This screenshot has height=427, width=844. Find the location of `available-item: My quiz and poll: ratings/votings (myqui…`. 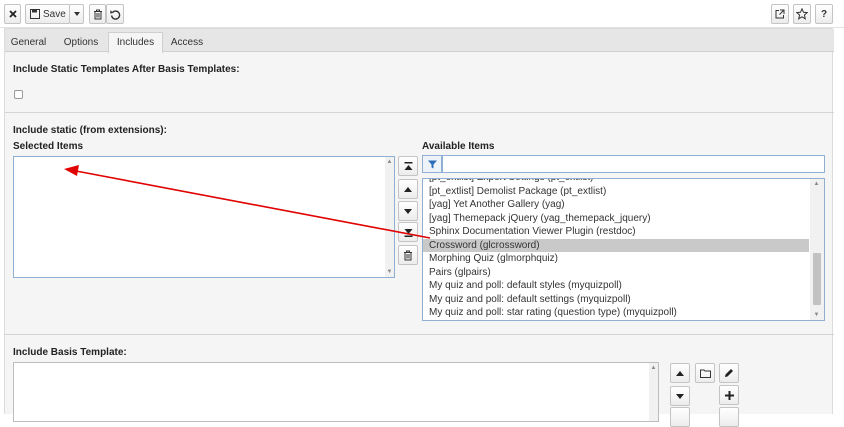

available-item: My quiz and poll: ratings/votings (myqui… is located at coordinates (616, 320).